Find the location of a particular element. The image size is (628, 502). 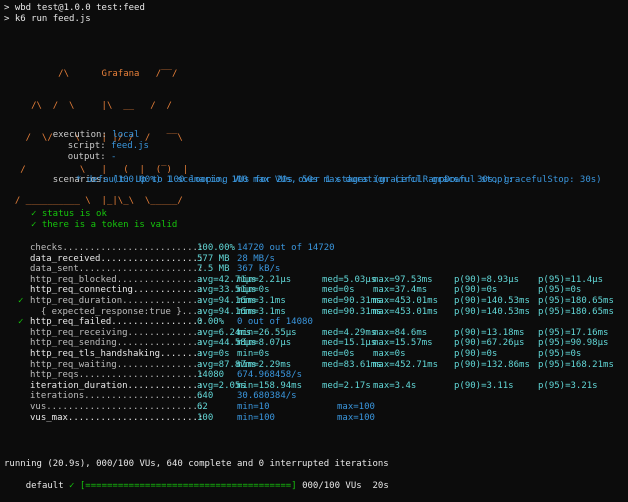

script-value: feed.js is located at coordinates (130, 145).